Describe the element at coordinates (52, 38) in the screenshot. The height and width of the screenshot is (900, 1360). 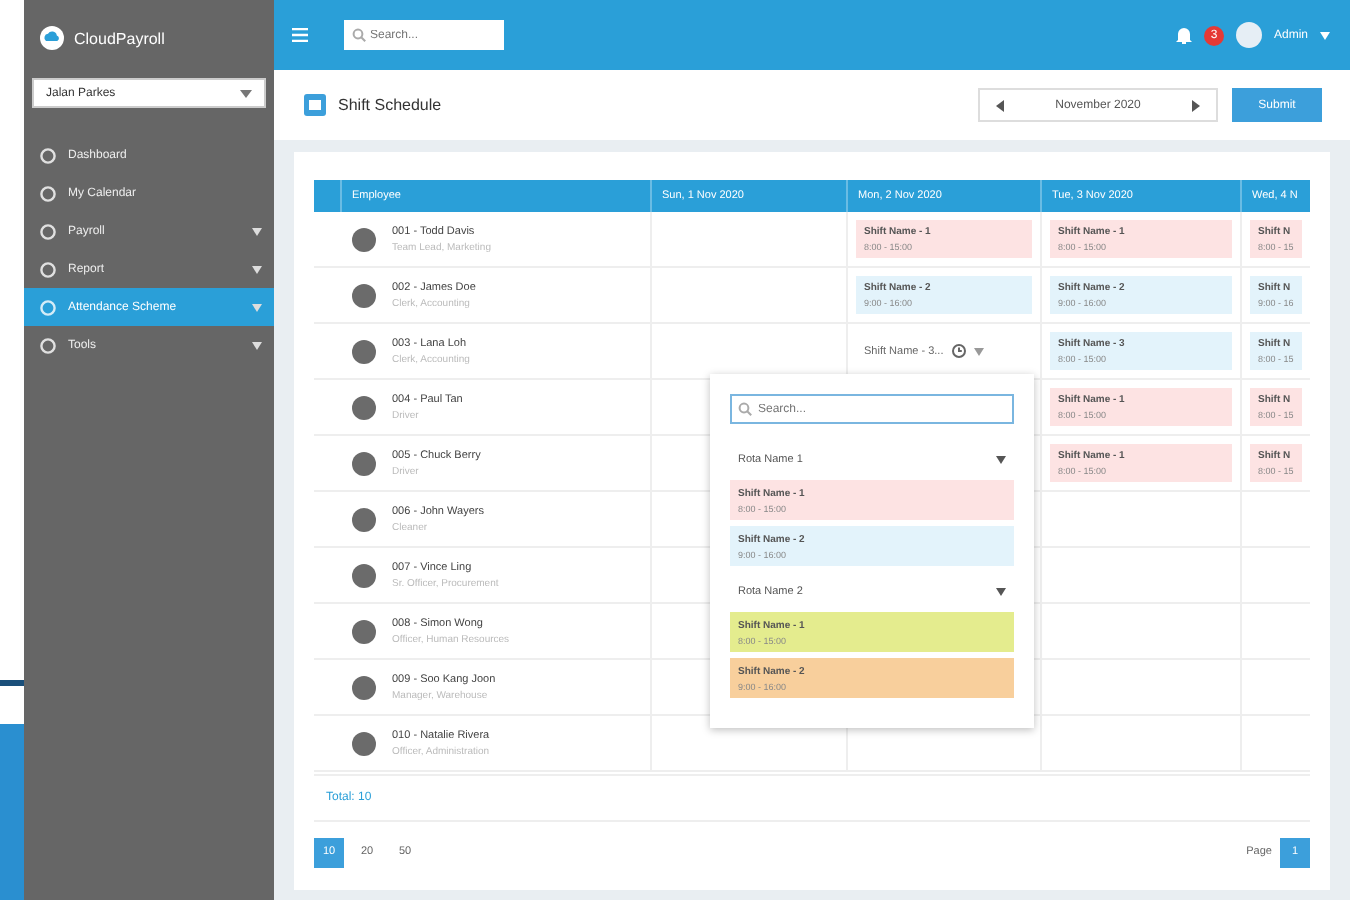
I see `cloud-logo-icon` at that location.